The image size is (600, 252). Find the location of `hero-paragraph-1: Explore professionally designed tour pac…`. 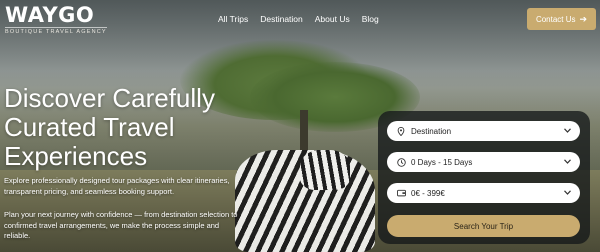

hero-paragraph-1: Explore professionally designed tour pac… is located at coordinates (117, 186).